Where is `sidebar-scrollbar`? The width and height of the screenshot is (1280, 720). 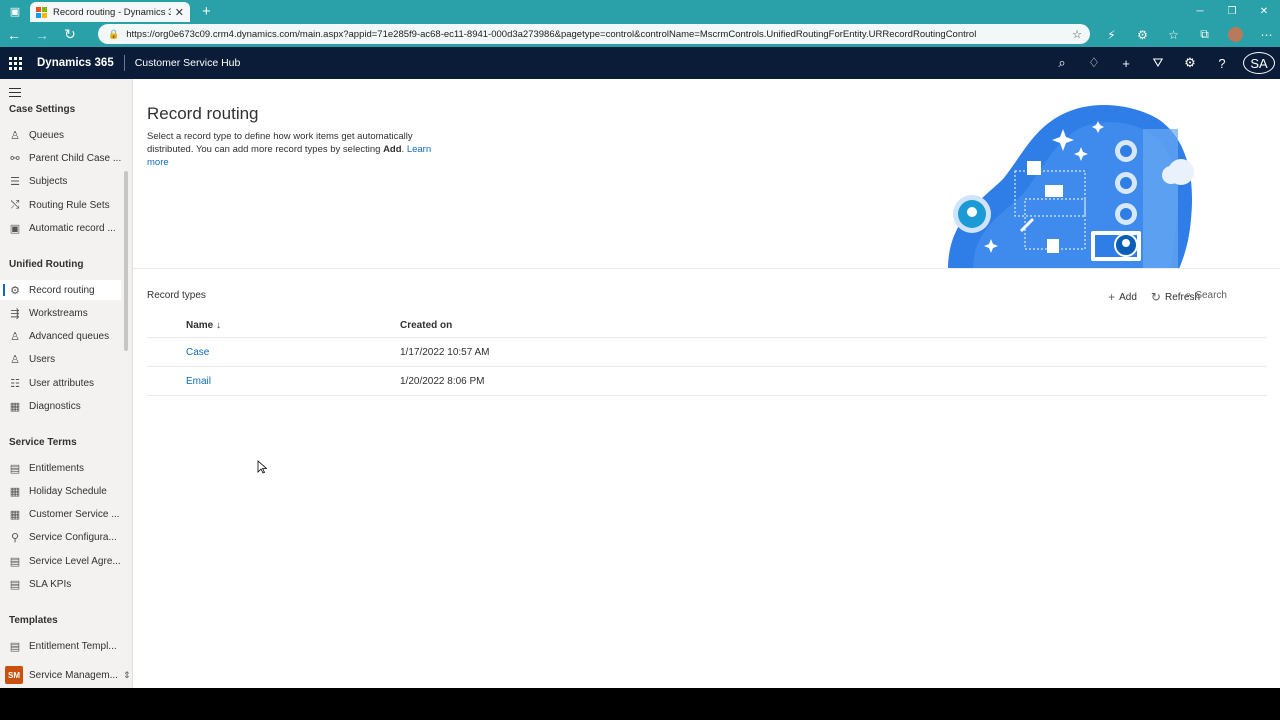
sidebar-scrollbar is located at coordinates (126, 261).